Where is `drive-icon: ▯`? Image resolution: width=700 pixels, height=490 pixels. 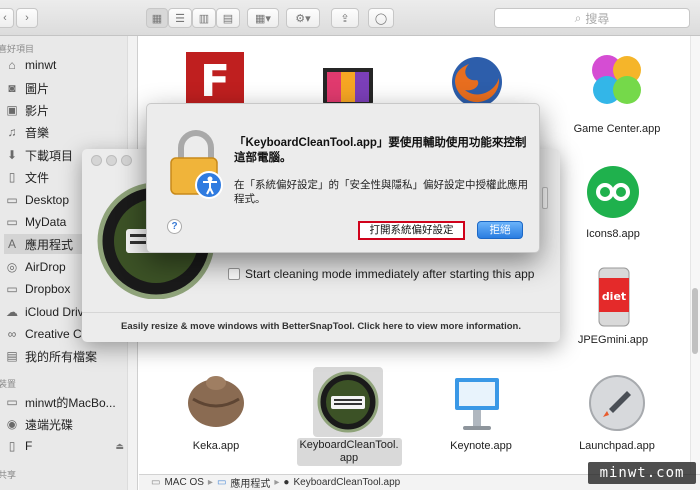 drive-icon: ▯ is located at coordinates (12, 446).